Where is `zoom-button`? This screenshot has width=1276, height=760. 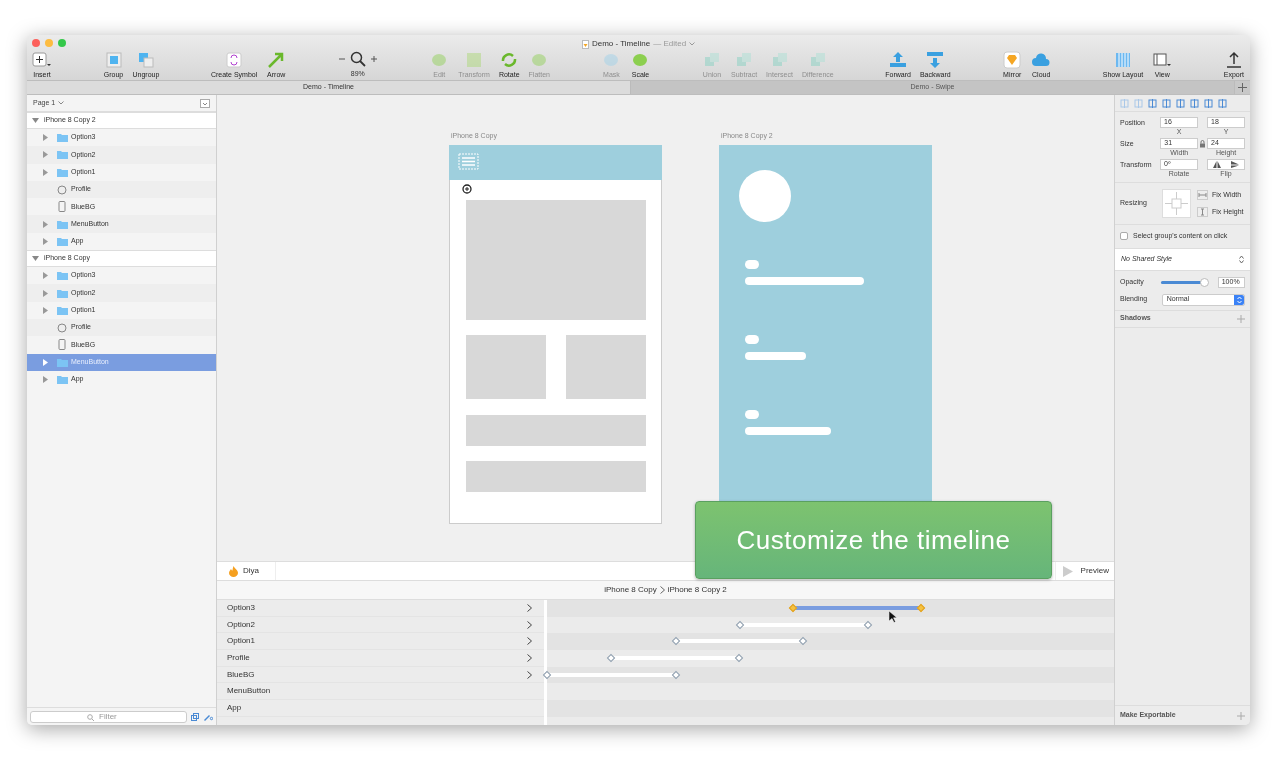 zoom-button is located at coordinates (62, 43).